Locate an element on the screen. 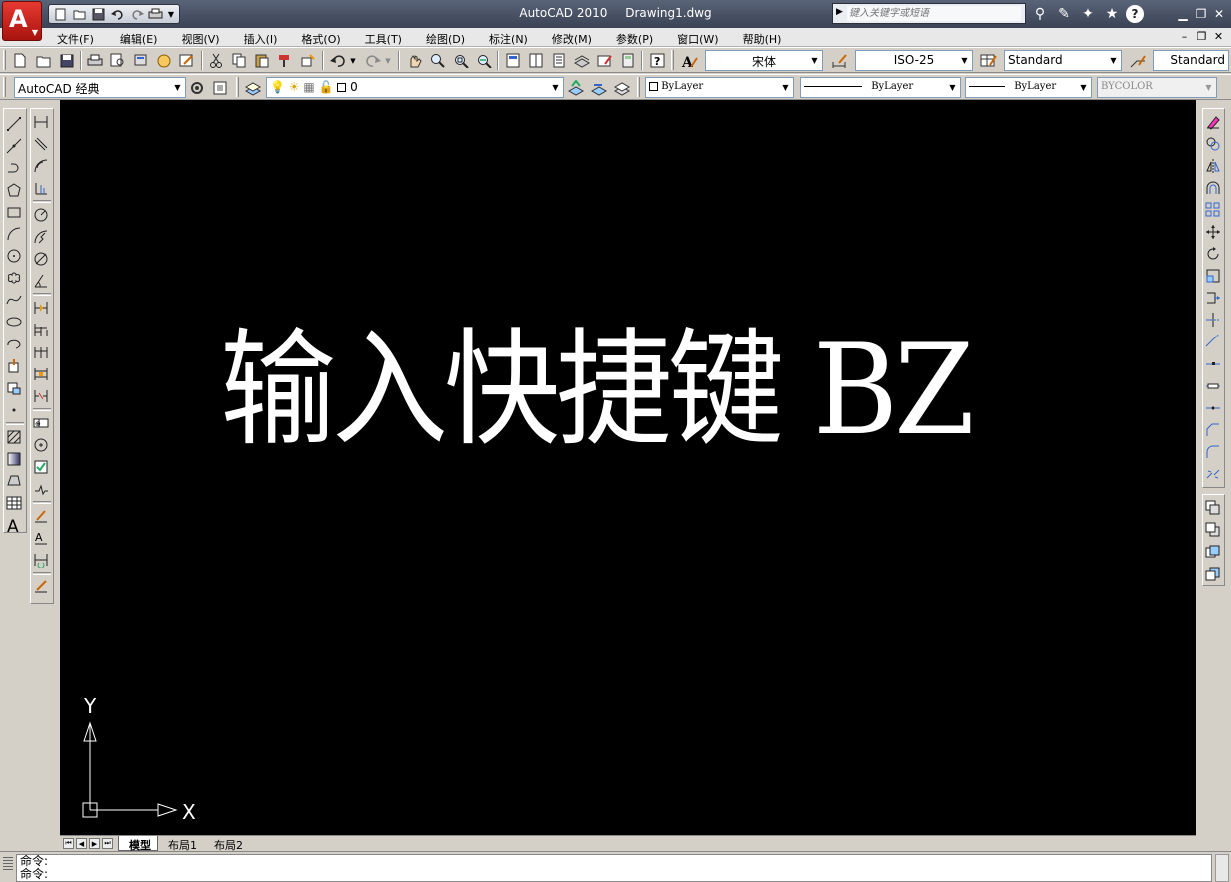  linetype-control-select: ByLayer ▼ is located at coordinates (880, 87).